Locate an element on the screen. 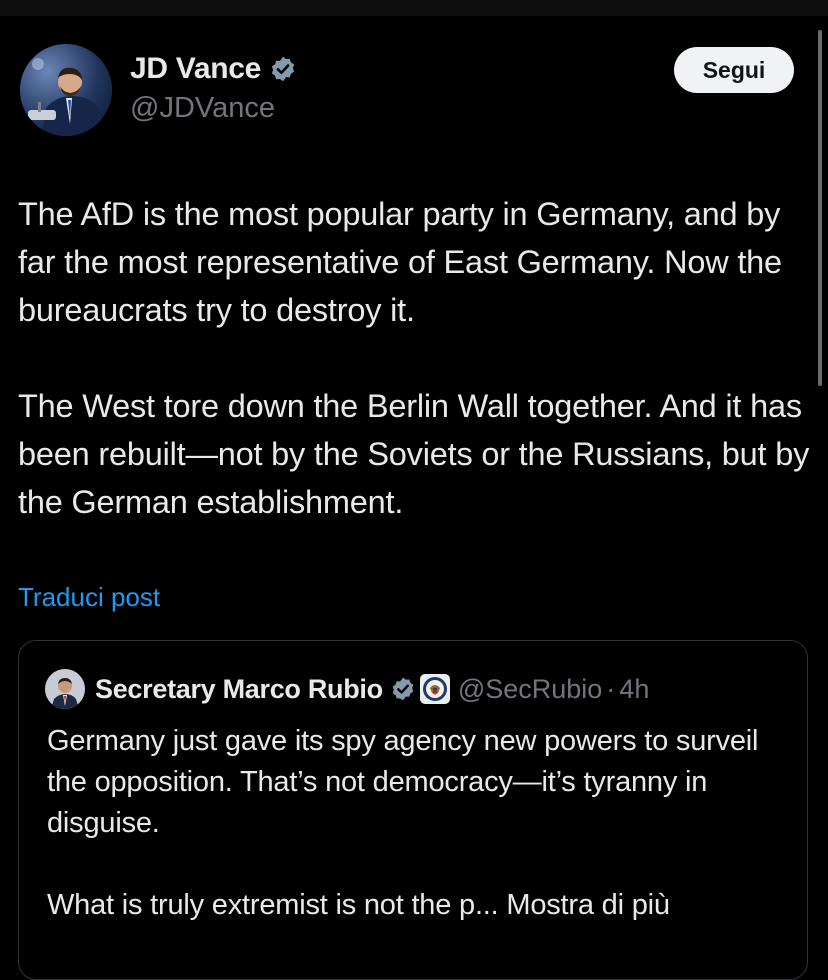  post-header: JD Vance @JDVance Segui is located at coordinates (415, 90).